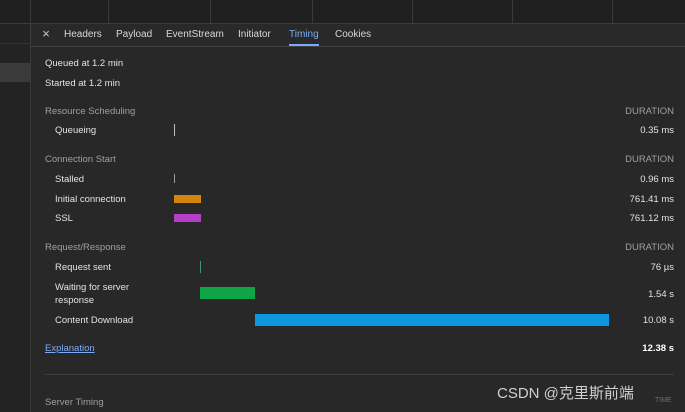  Describe the element at coordinates (200, 267) in the screenshot. I see `request-sent-bar` at that location.